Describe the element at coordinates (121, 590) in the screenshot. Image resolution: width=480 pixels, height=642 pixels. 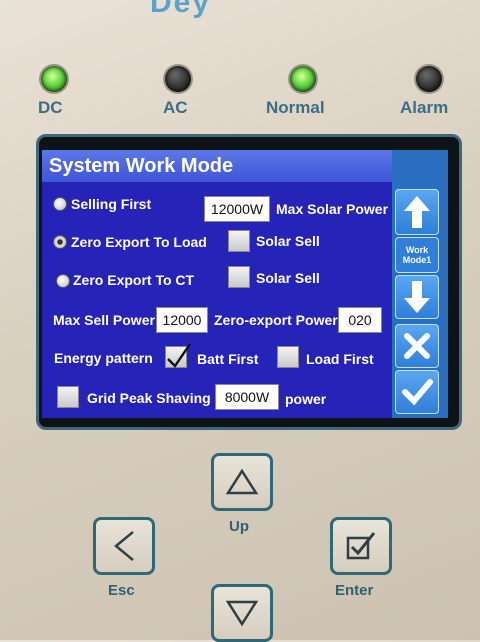
I see `esc-key-label: Esc` at that location.